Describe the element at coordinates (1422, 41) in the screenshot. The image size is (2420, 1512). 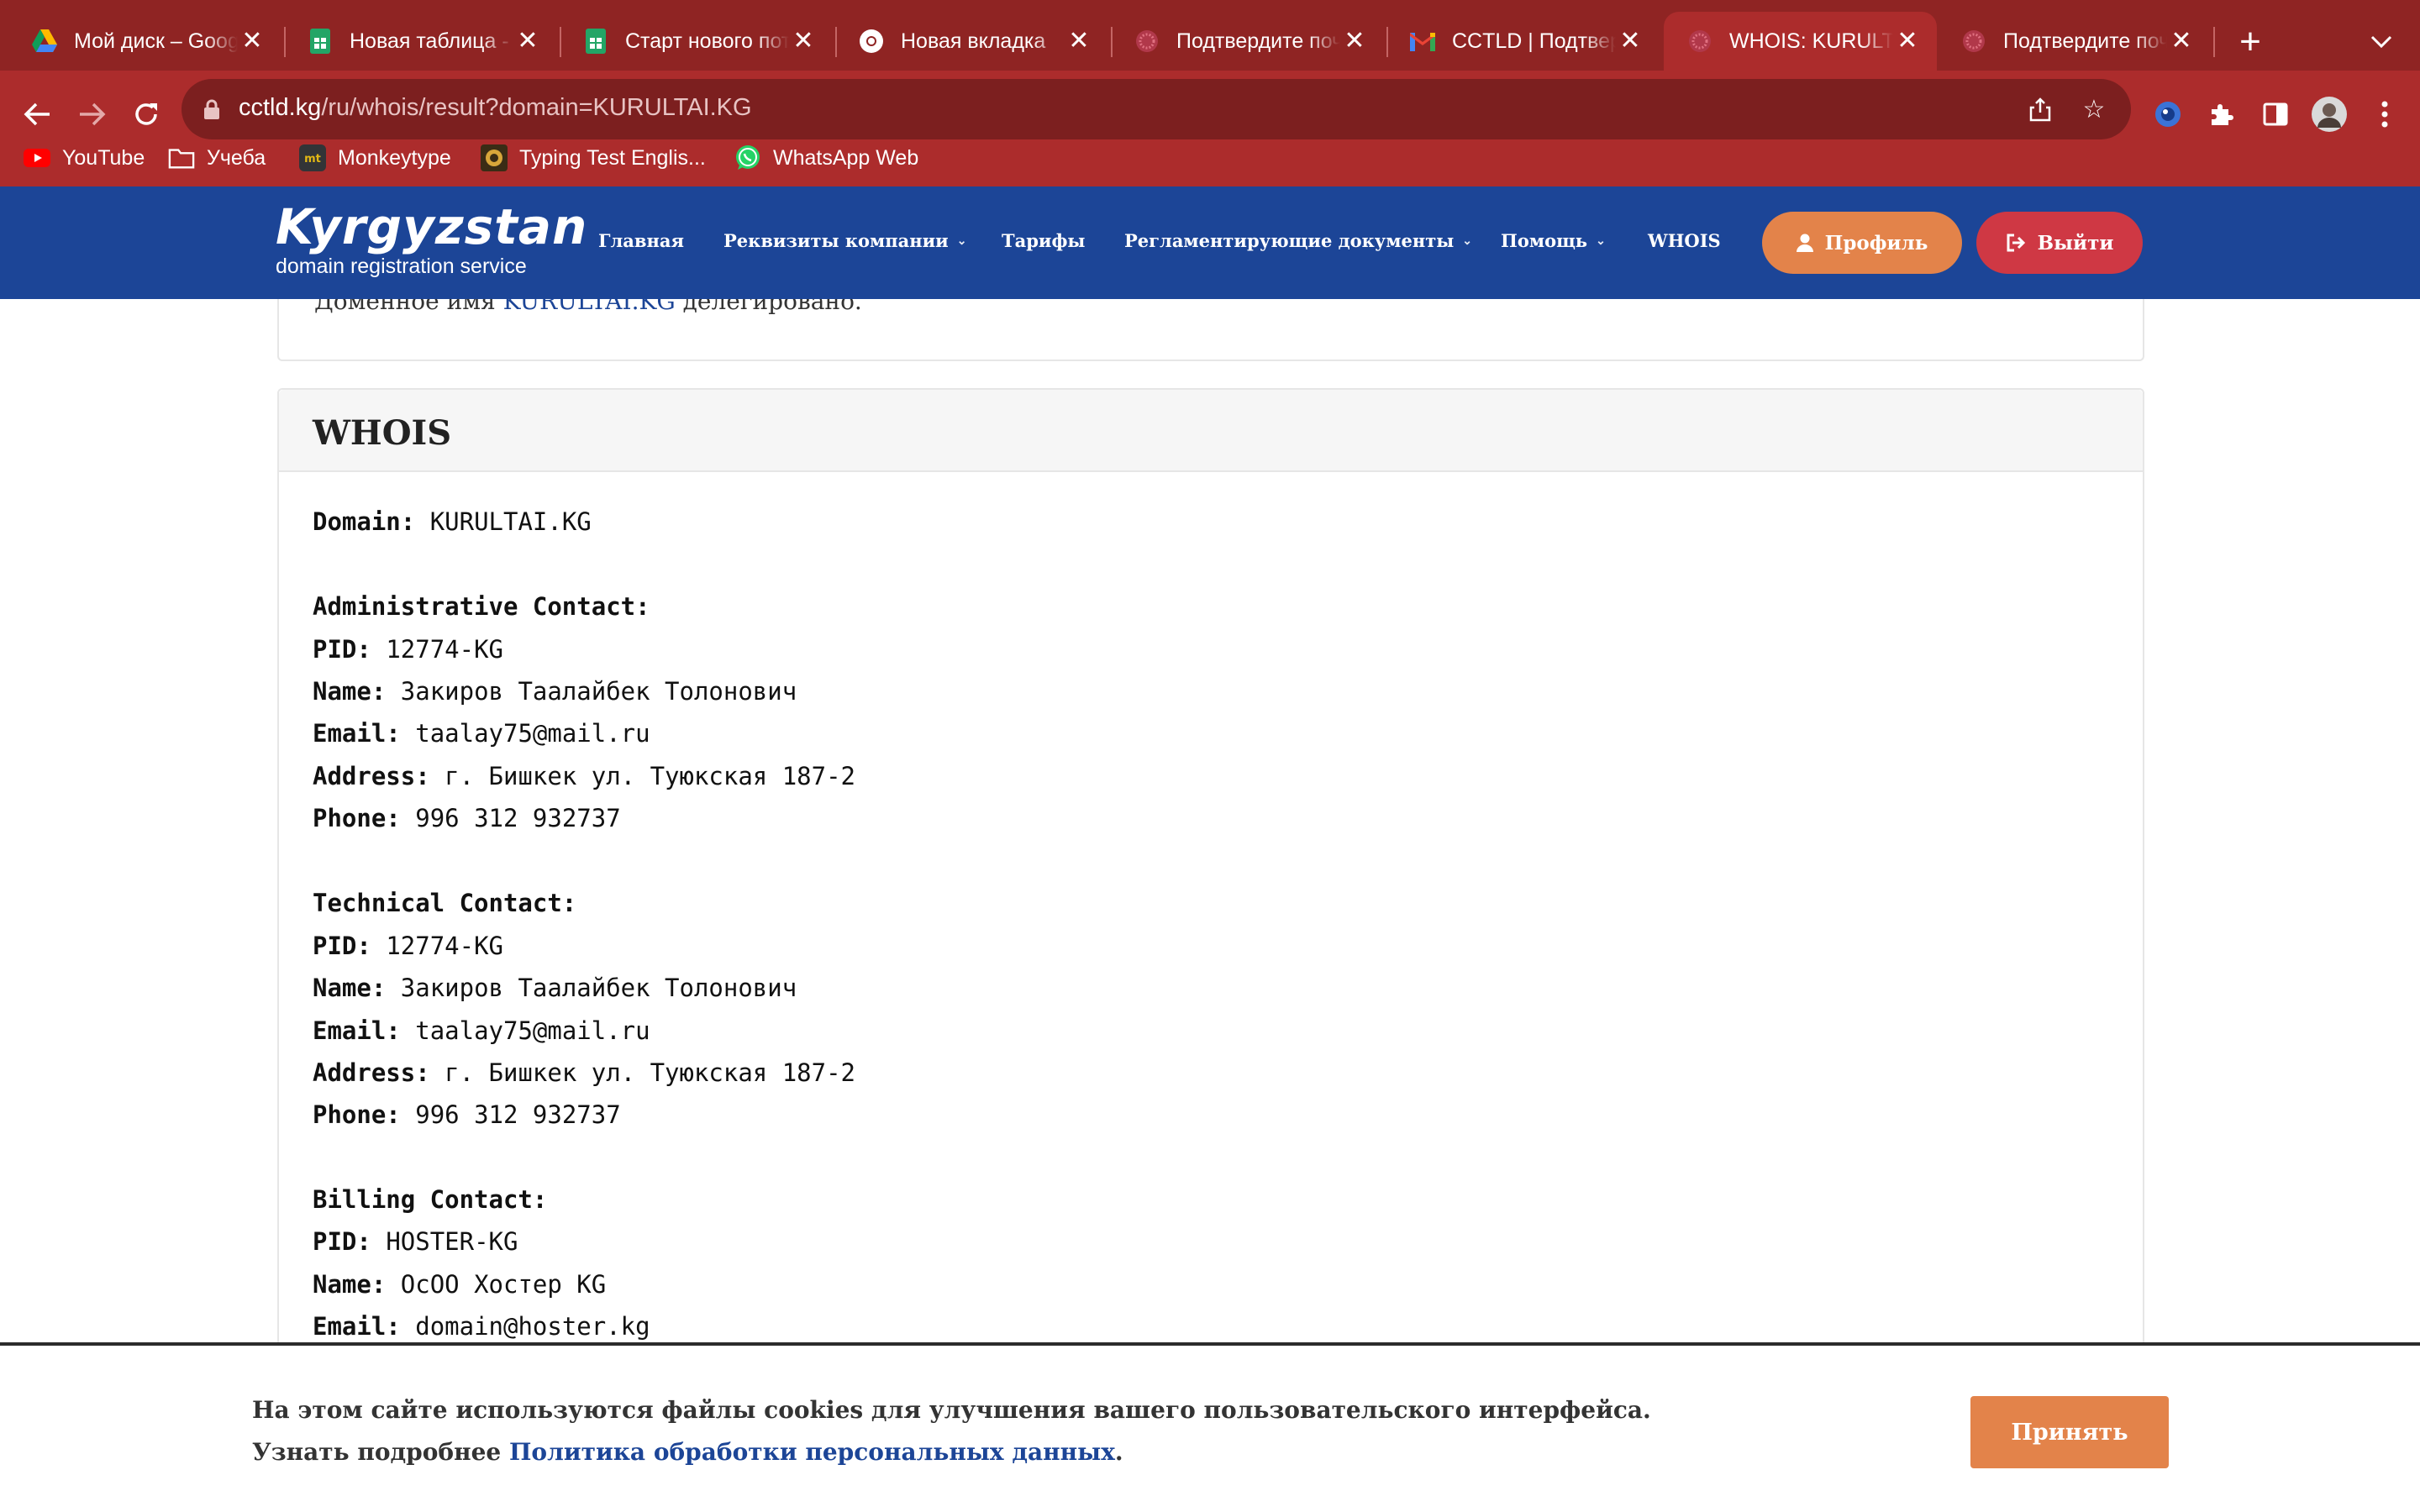
I see `gmail-icon` at that location.